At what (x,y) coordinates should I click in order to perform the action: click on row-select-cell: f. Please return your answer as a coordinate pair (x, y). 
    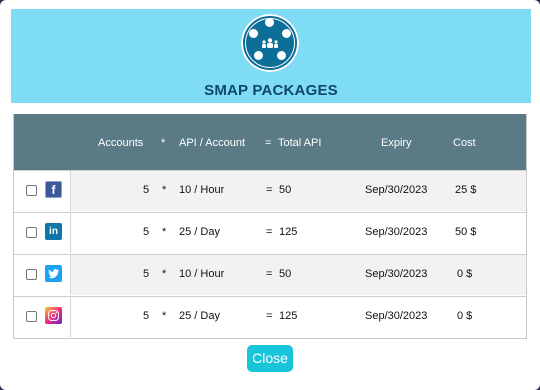
    Looking at the image, I should click on (42, 191).